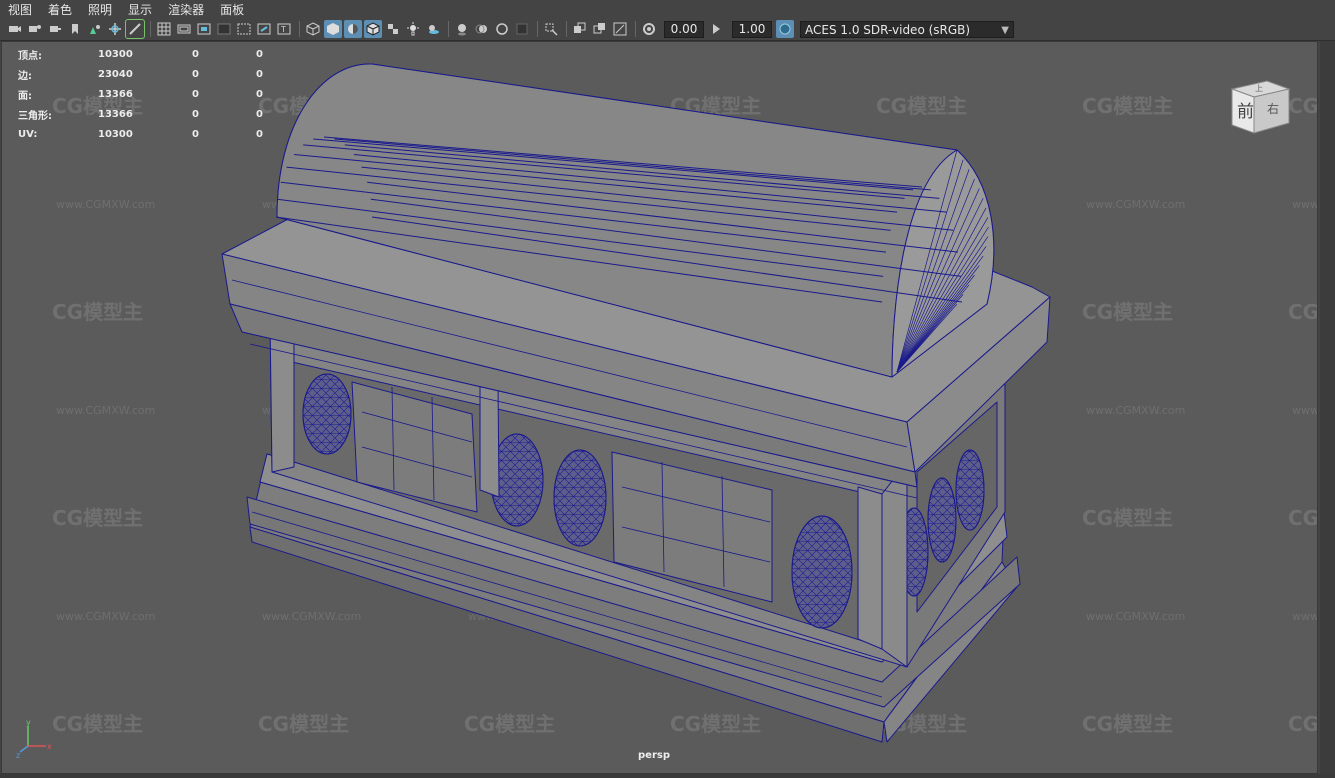 The width and height of the screenshot is (1335, 778). I want to click on camera-name-label: persp, so click(654, 755).